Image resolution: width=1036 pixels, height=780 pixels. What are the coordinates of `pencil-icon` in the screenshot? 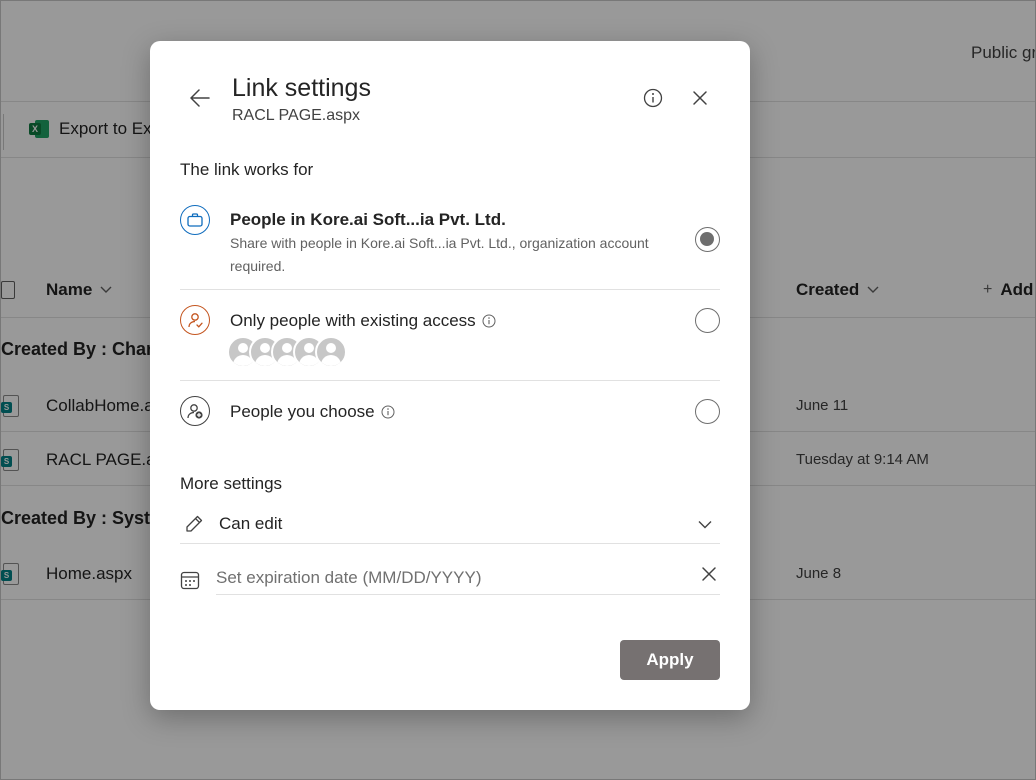 It's located at (194, 523).